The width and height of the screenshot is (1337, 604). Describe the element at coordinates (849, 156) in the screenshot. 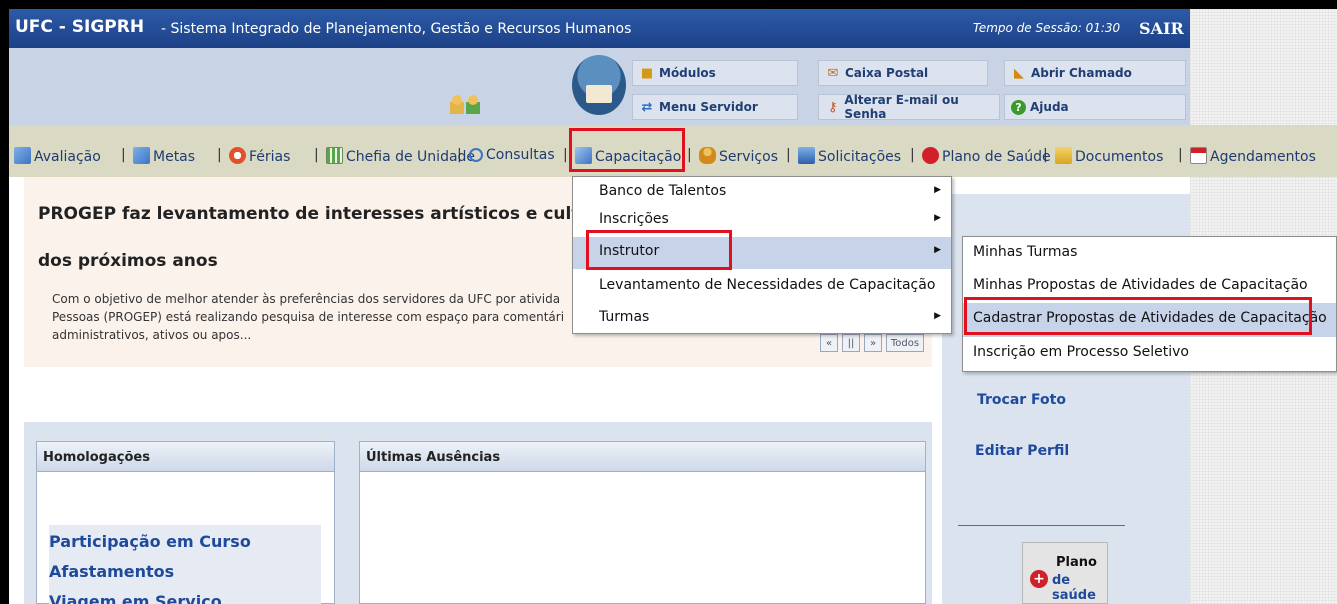

I see `menu-solicitacoes: Solicitações` at that location.